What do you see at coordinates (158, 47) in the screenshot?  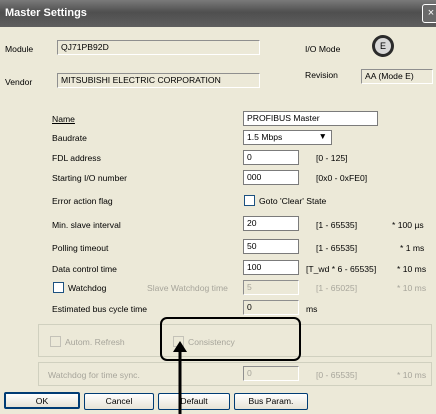 I see `module-field: QJ71PB92D` at bounding box center [158, 47].